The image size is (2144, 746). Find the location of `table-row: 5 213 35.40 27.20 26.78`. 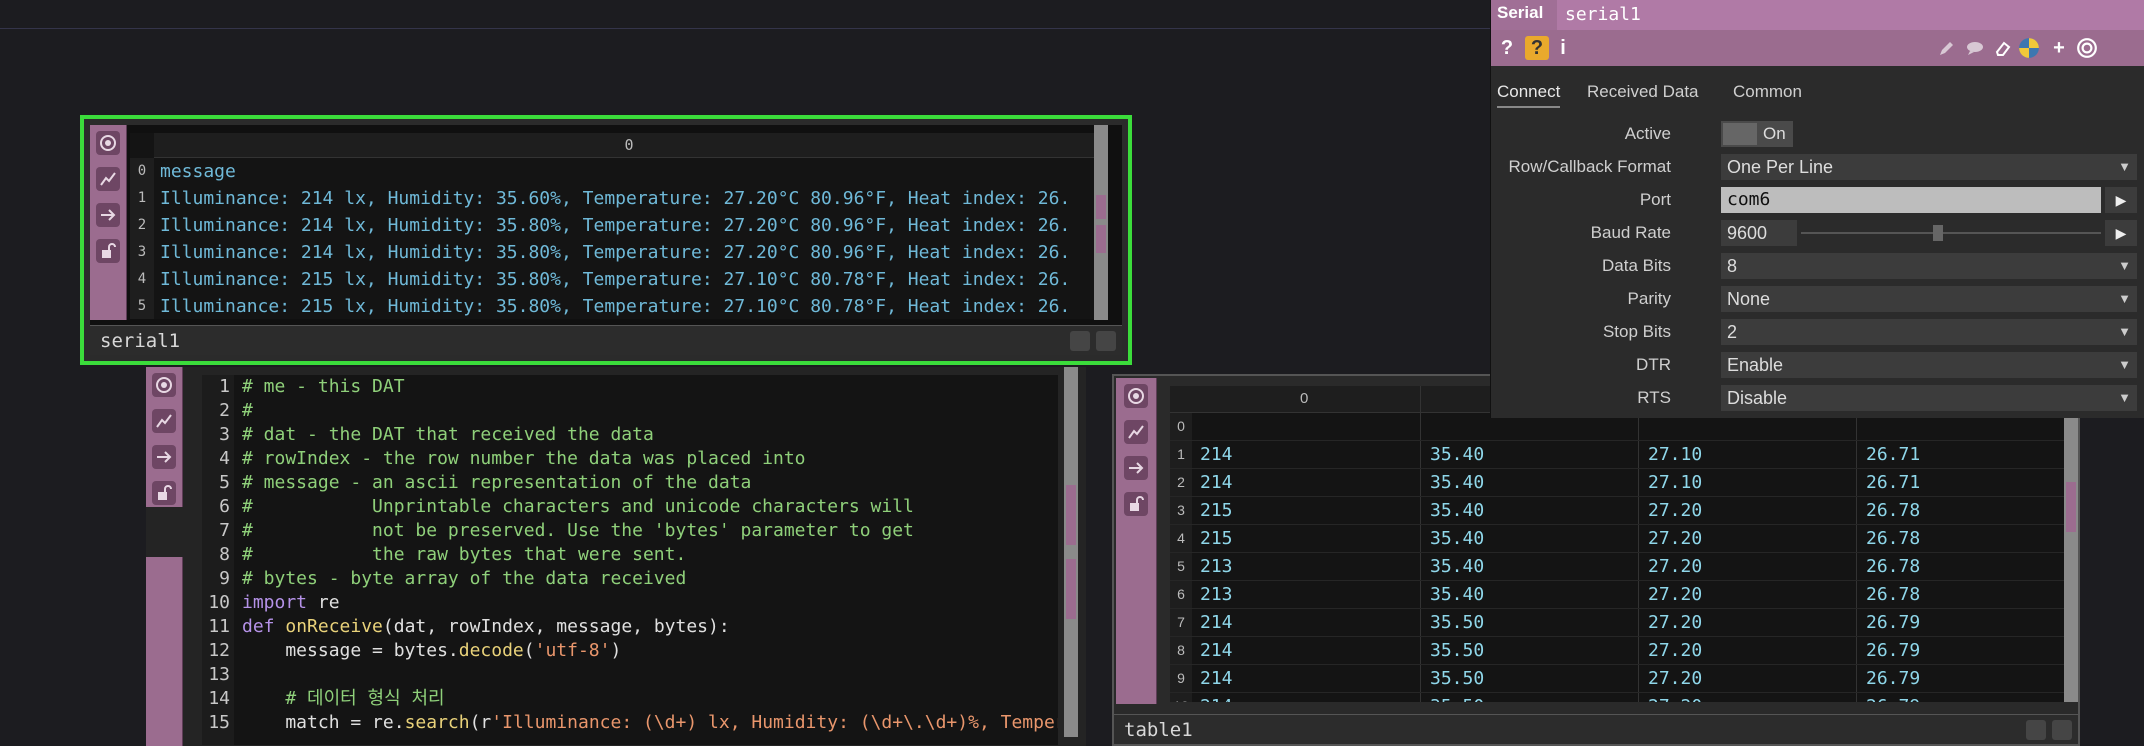

table-row: 5 213 35.40 27.20 26.78 is located at coordinates (1622, 567).